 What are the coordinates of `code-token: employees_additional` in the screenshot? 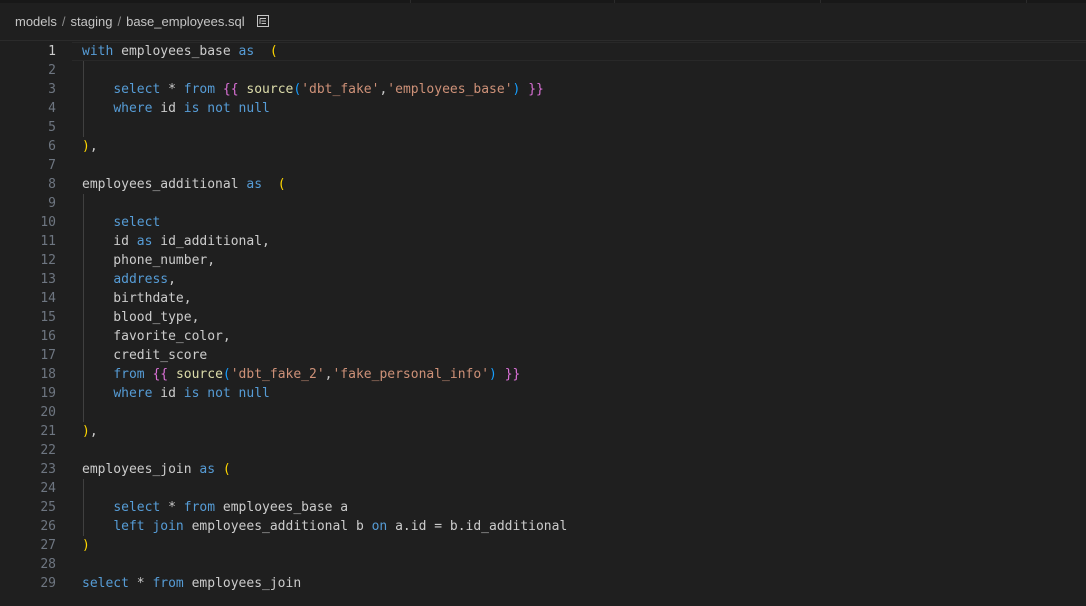 It's located at (164, 184).